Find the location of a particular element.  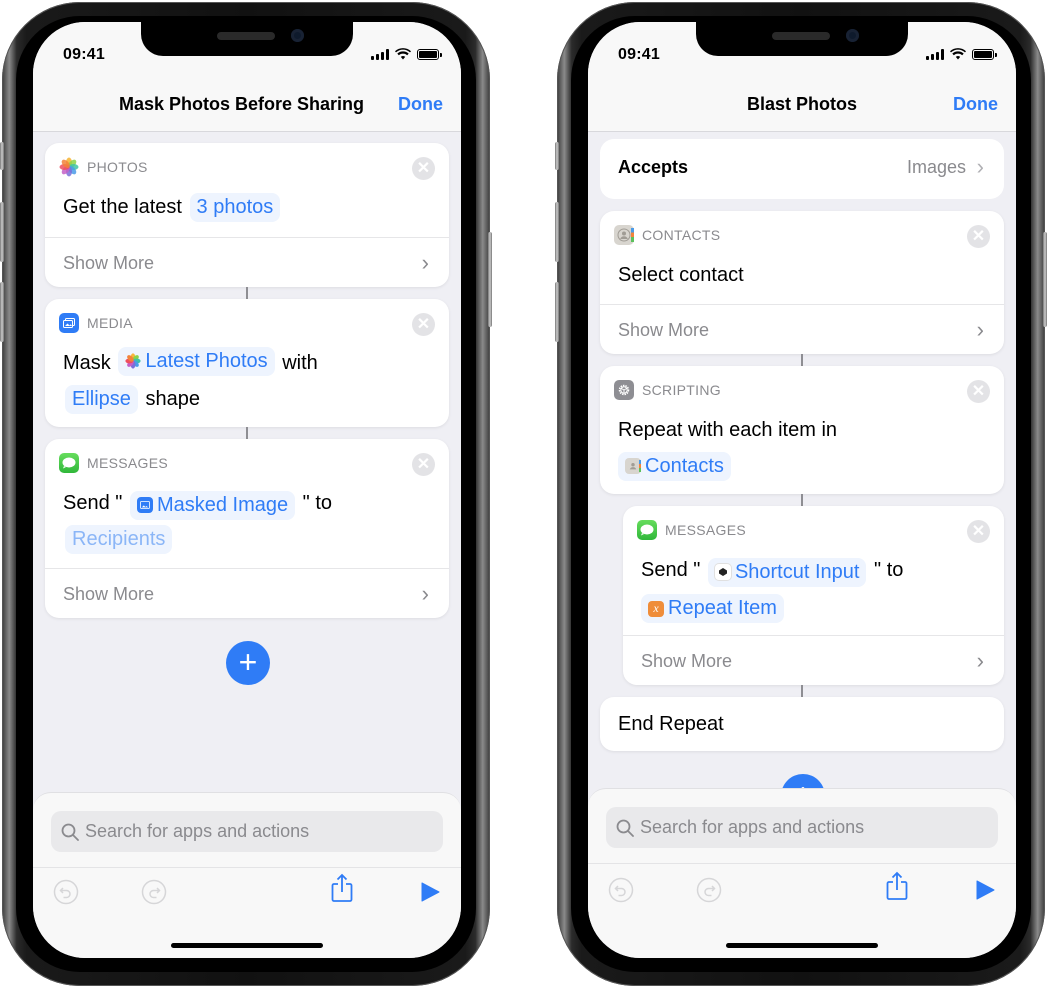

action-text: Send " Shortcut Input " to x Repeat Item is located at coordinates (821, 588).